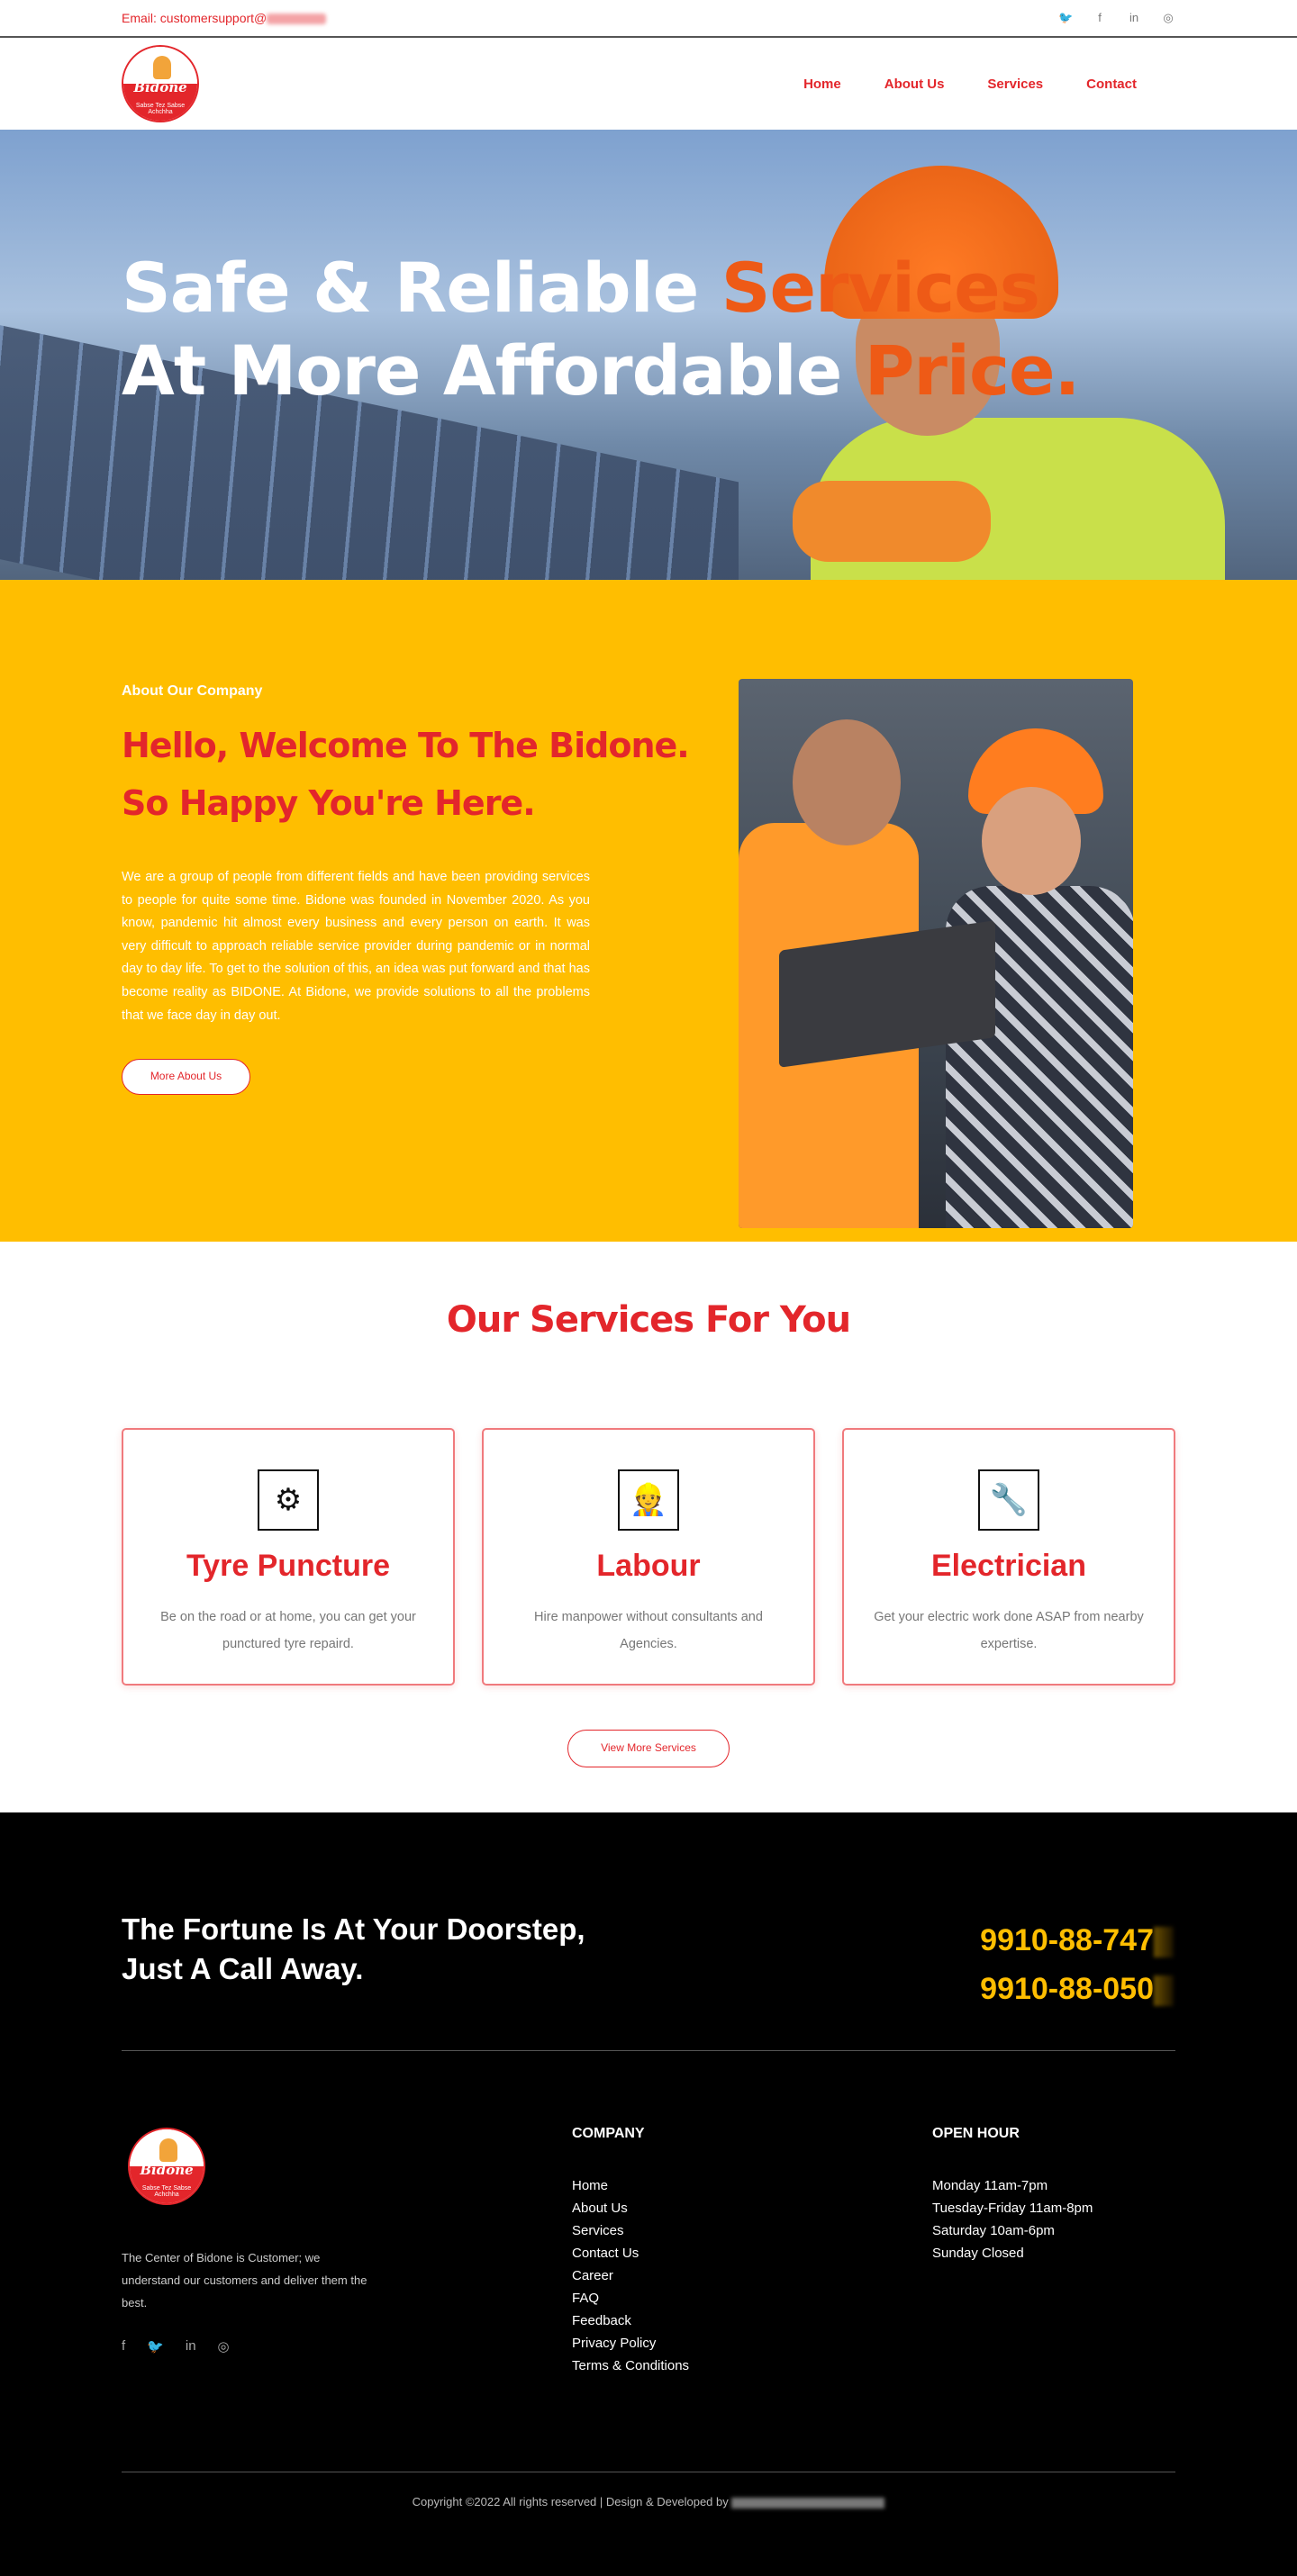 This screenshot has width=1297, height=2576. What do you see at coordinates (288, 1566) in the screenshot?
I see `service-card-title: Tyre Puncture` at bounding box center [288, 1566].